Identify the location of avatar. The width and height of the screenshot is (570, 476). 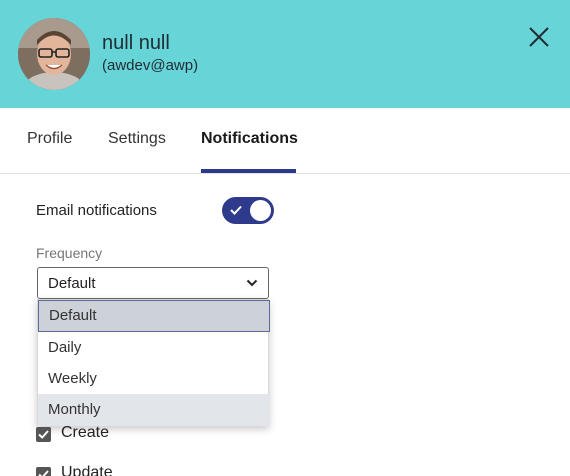
(54, 54).